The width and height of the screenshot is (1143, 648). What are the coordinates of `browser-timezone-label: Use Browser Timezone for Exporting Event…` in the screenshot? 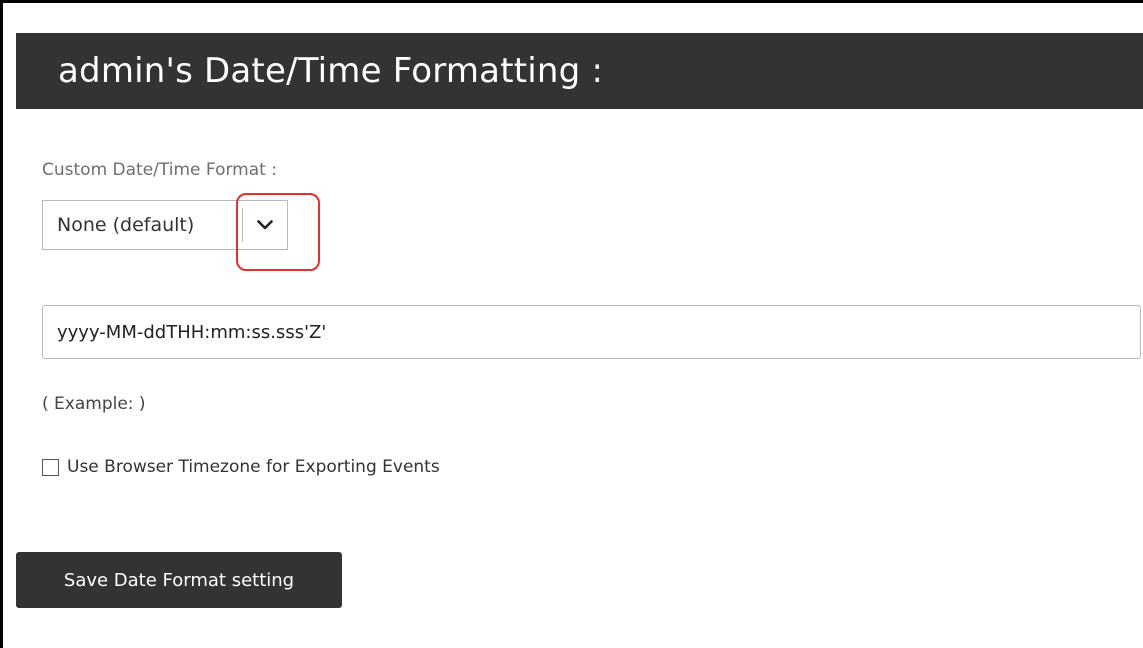 It's located at (253, 467).